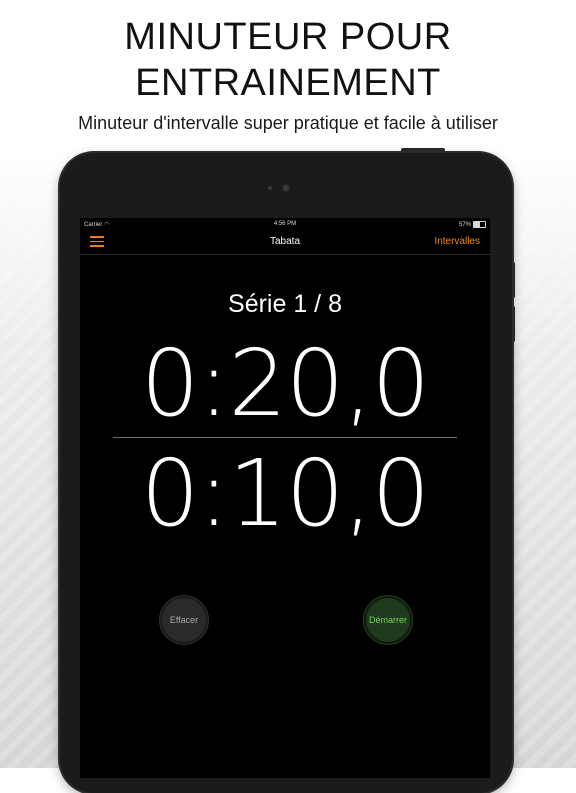 The height and width of the screenshot is (793, 576). What do you see at coordinates (288, 60) in the screenshot?
I see `promo-headline: MINUTEUR POUR ENTRAINEMENT` at bounding box center [288, 60].